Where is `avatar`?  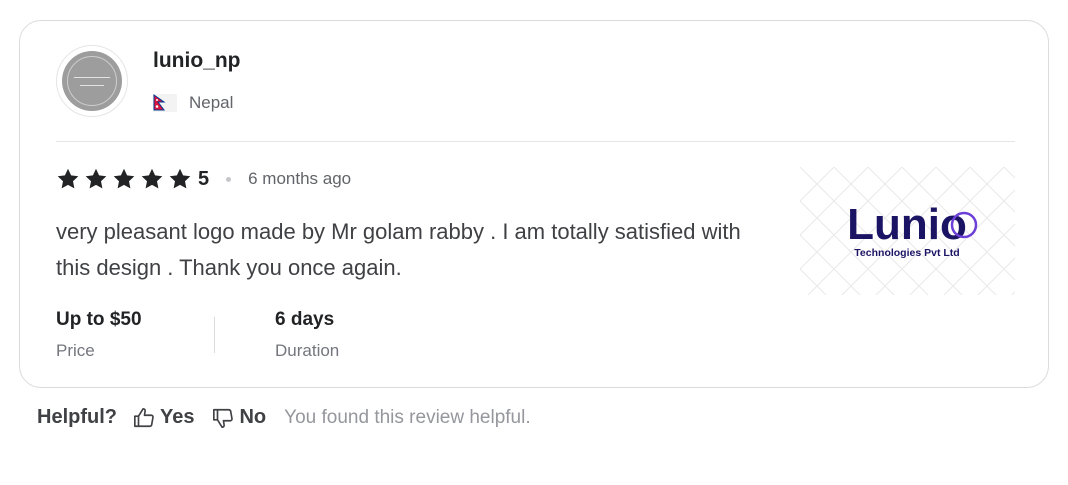
avatar is located at coordinates (92, 81).